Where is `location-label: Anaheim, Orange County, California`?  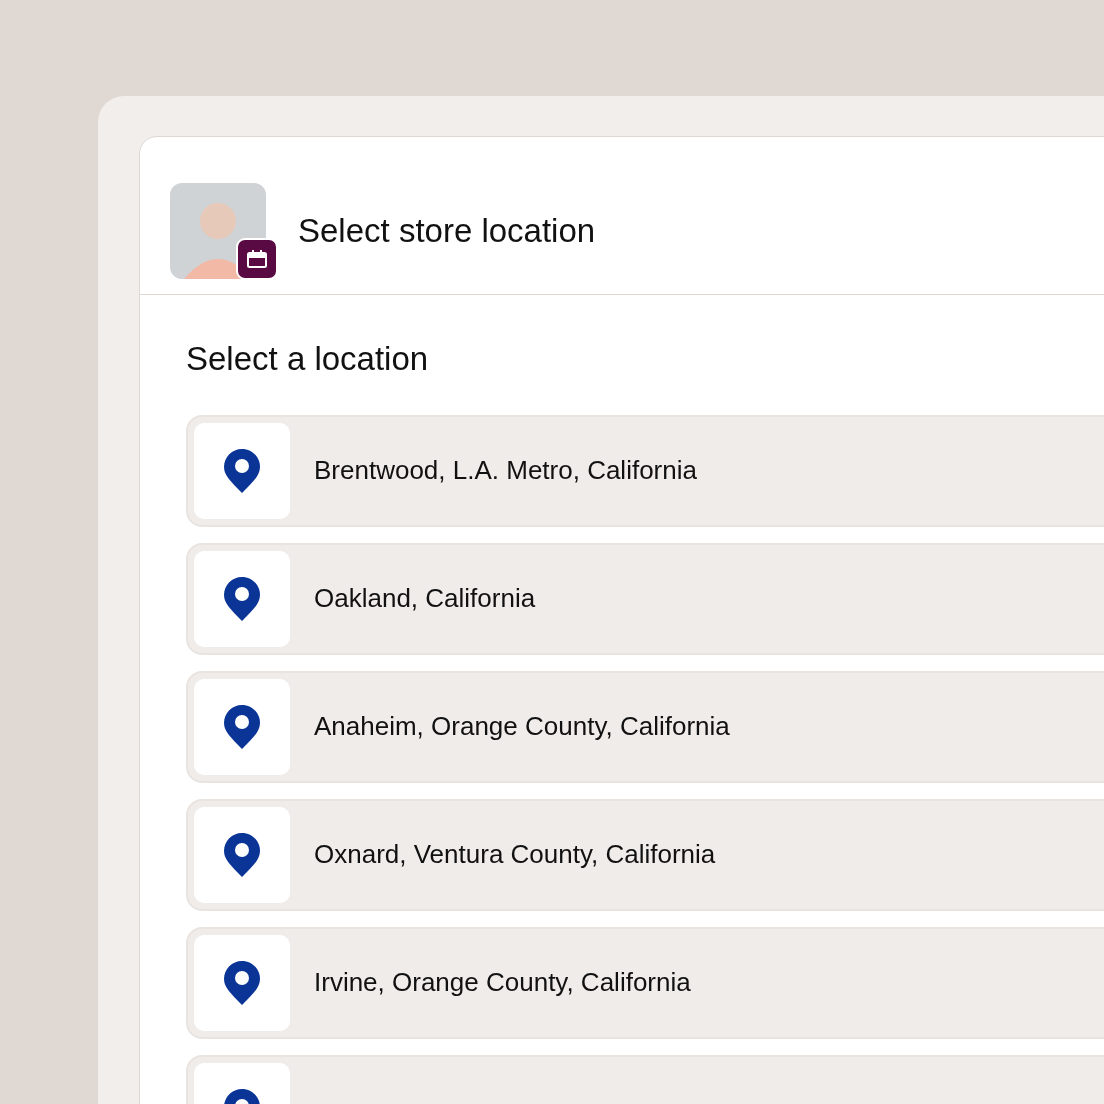
location-label: Anaheim, Orange County, California is located at coordinates (522, 727).